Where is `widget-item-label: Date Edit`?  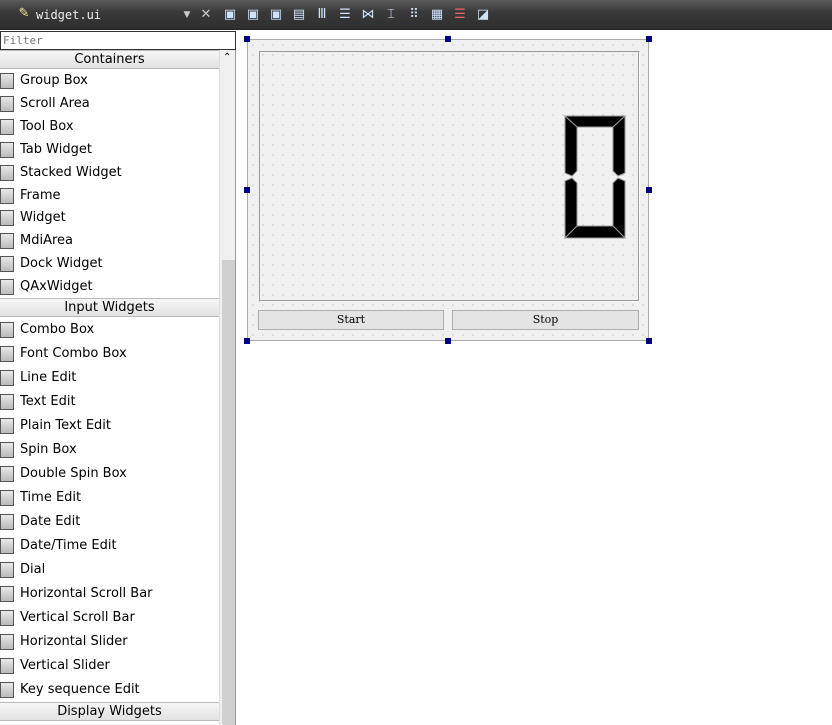
widget-item-label: Date Edit is located at coordinates (50, 521).